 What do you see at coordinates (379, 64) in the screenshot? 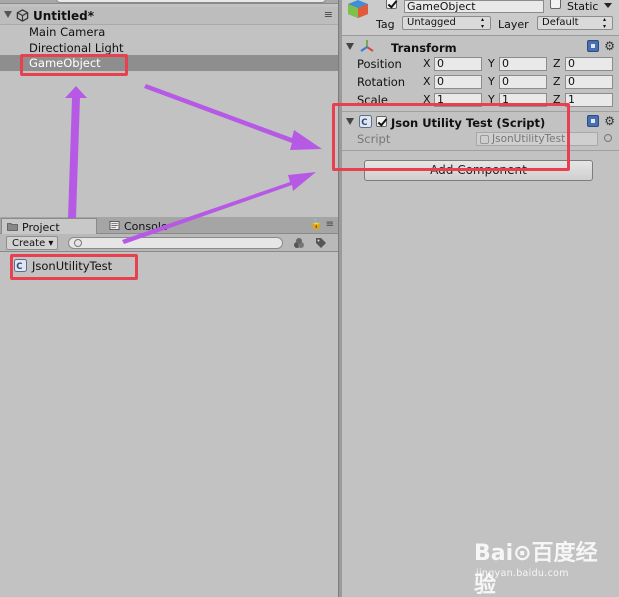
I see `position-label: Position` at bounding box center [379, 64].